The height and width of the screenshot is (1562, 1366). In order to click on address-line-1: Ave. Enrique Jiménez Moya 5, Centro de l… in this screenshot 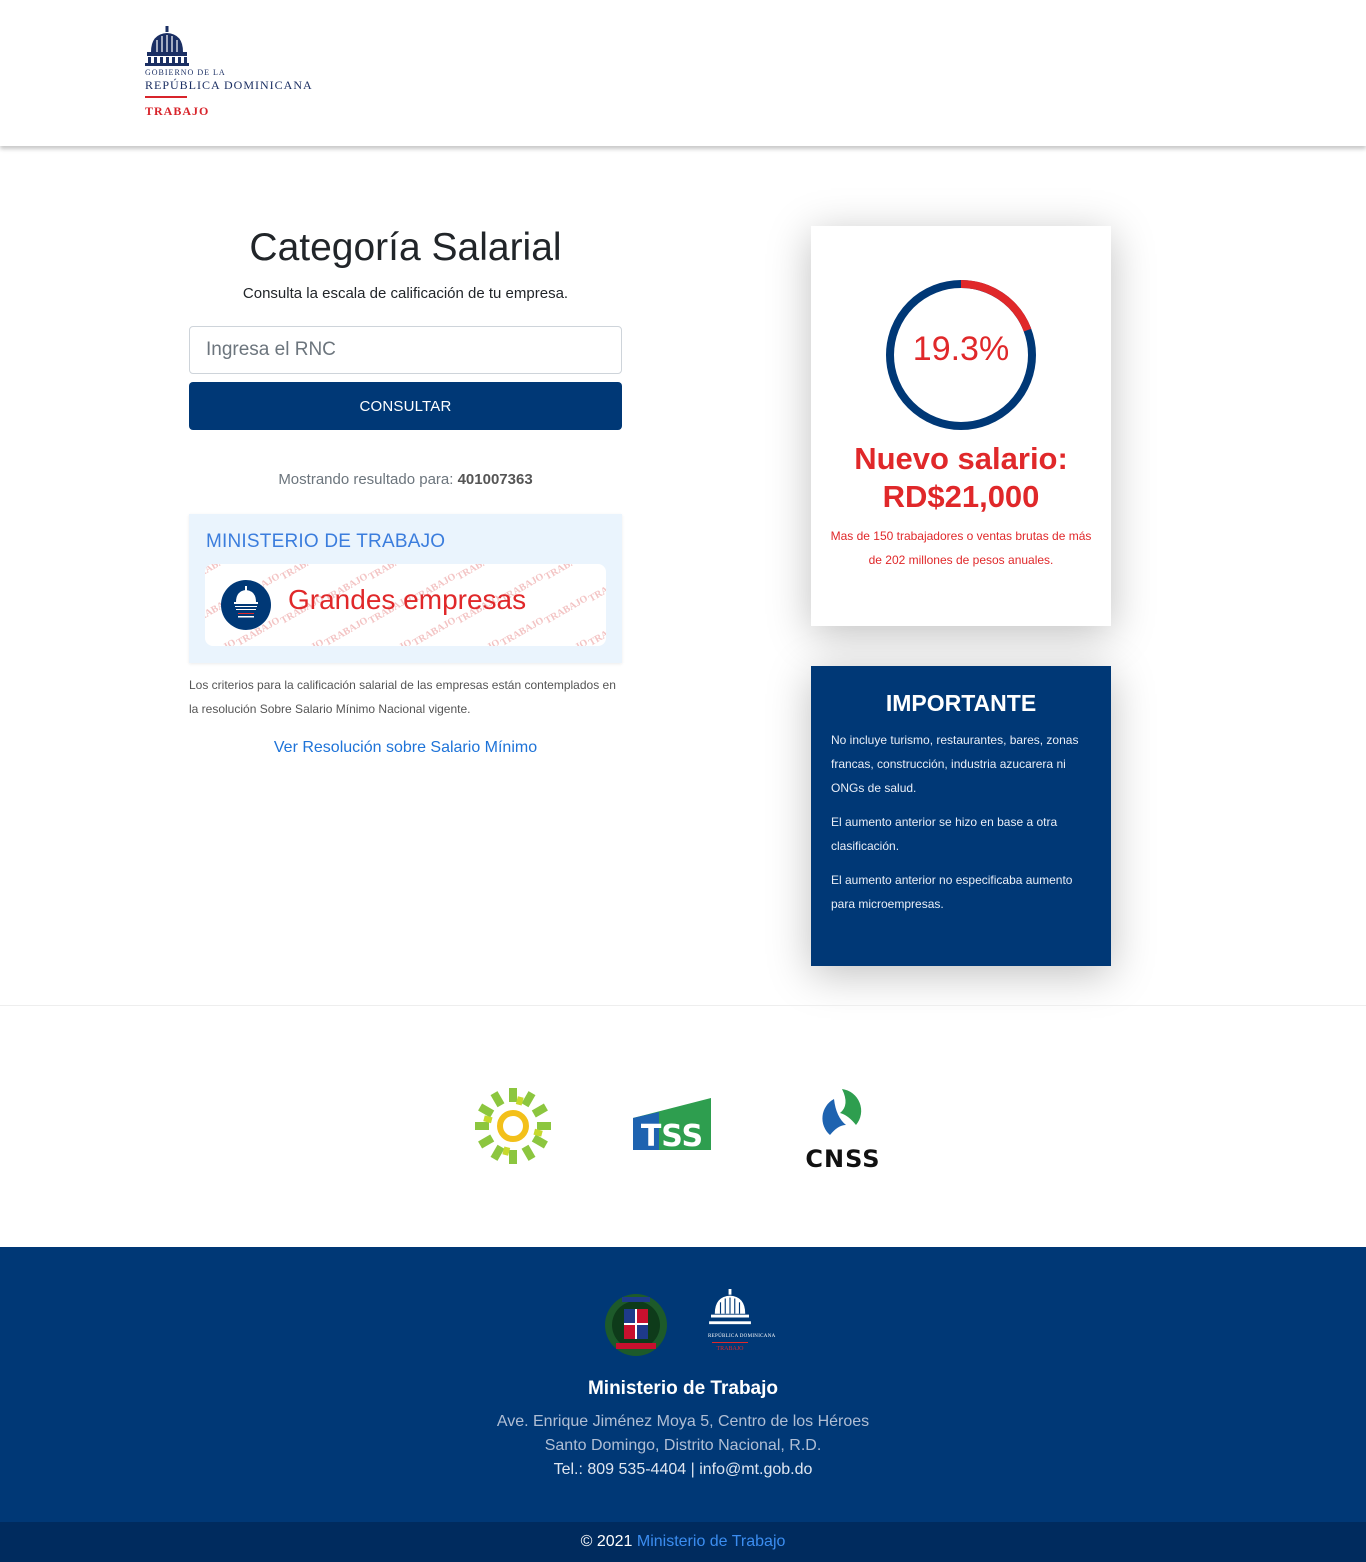, I will do `click(683, 1421)`.